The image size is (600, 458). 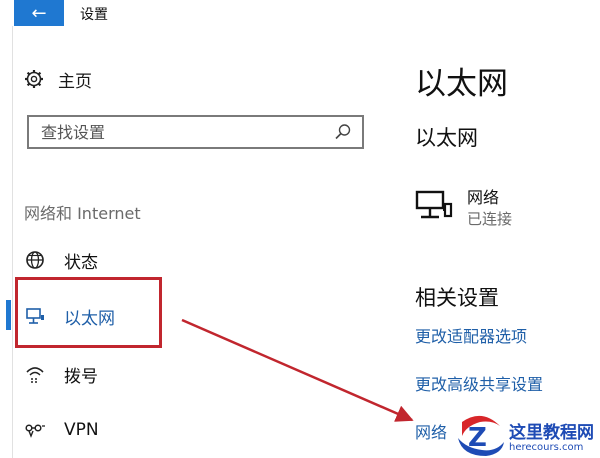 What do you see at coordinates (81, 376) in the screenshot?
I see `sidebar-item-label: 拨号` at bounding box center [81, 376].